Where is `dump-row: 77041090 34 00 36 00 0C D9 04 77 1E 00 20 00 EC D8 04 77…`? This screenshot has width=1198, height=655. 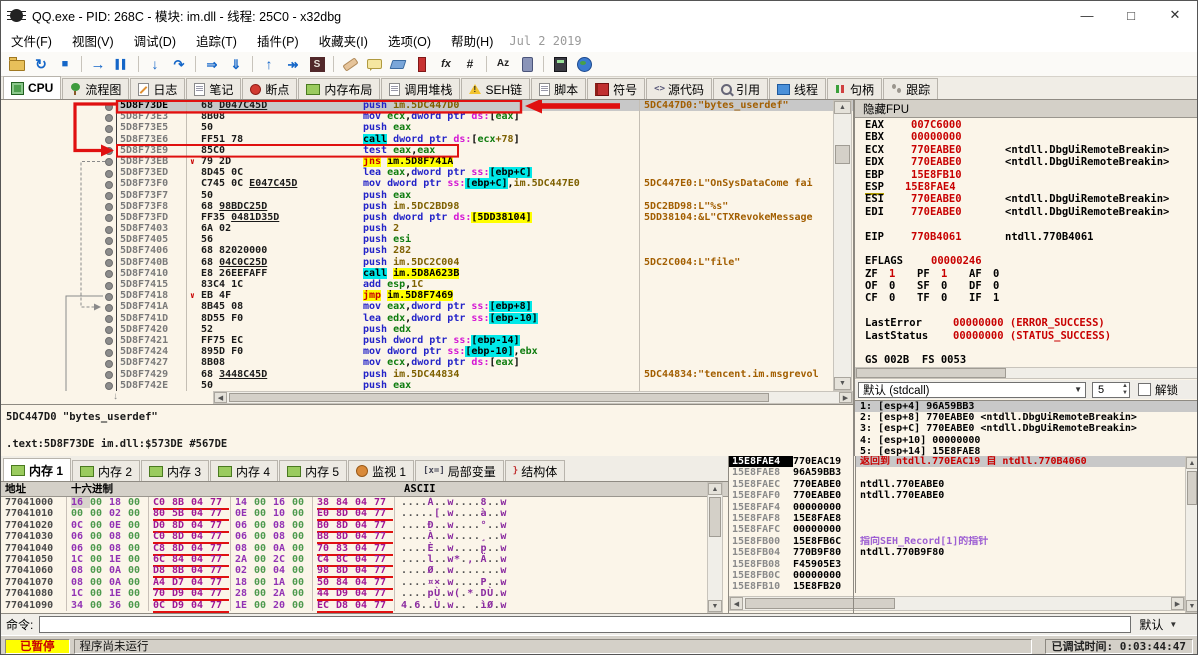
dump-row: 77041090 34 00 36 00 0C D9 04 77 1E 00 20 00 EC D8 04 77… is located at coordinates (364, 606).